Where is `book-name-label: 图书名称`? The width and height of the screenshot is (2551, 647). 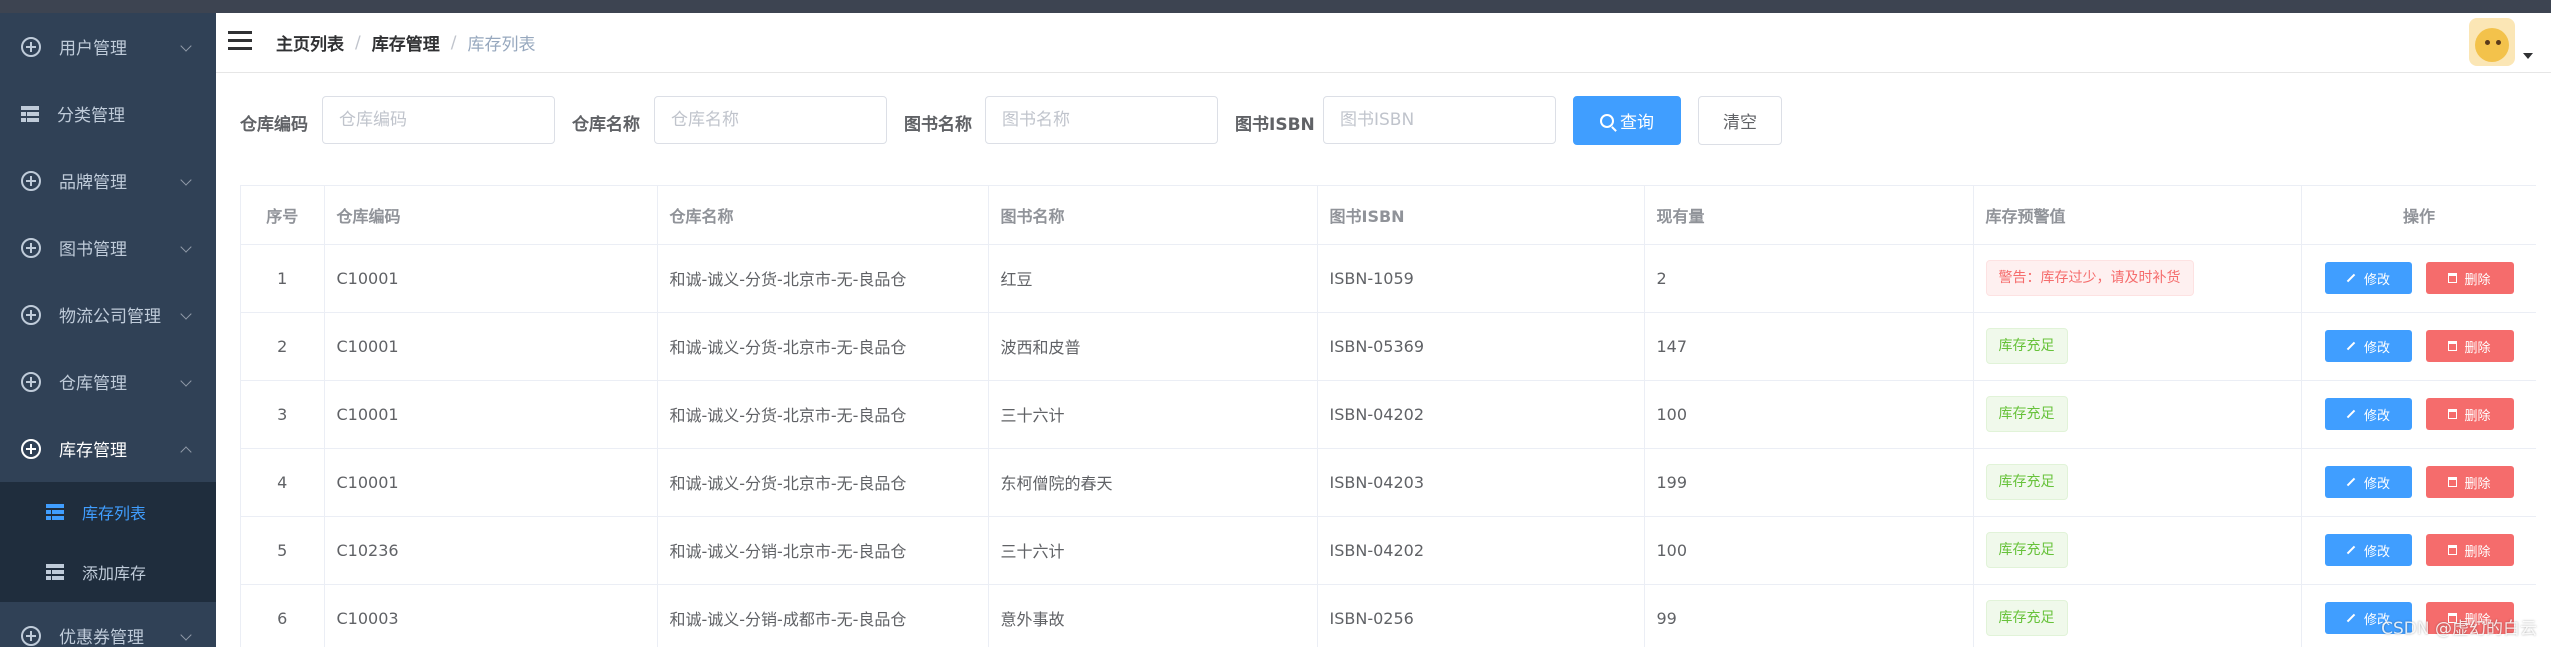
book-name-label: 图书名称 is located at coordinates (938, 125).